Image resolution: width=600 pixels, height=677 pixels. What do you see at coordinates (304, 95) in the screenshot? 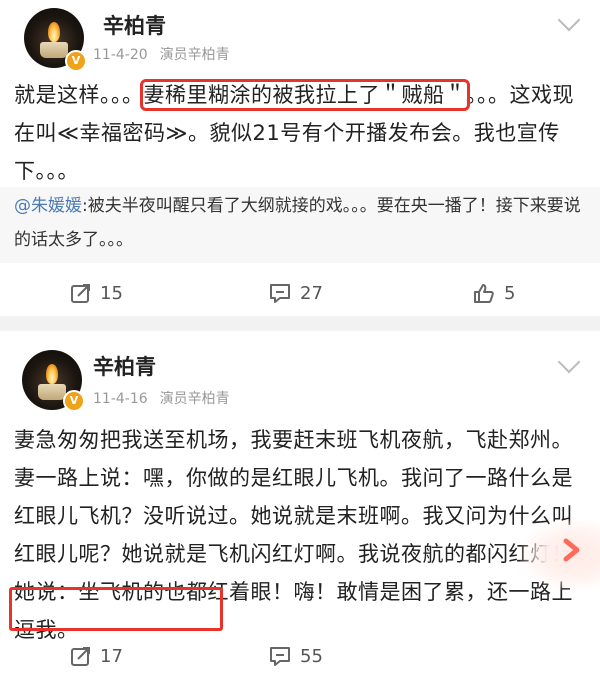
I see `highlighted-text: 妻稀里糊涂的被我拉上了＂贼船＂` at bounding box center [304, 95].